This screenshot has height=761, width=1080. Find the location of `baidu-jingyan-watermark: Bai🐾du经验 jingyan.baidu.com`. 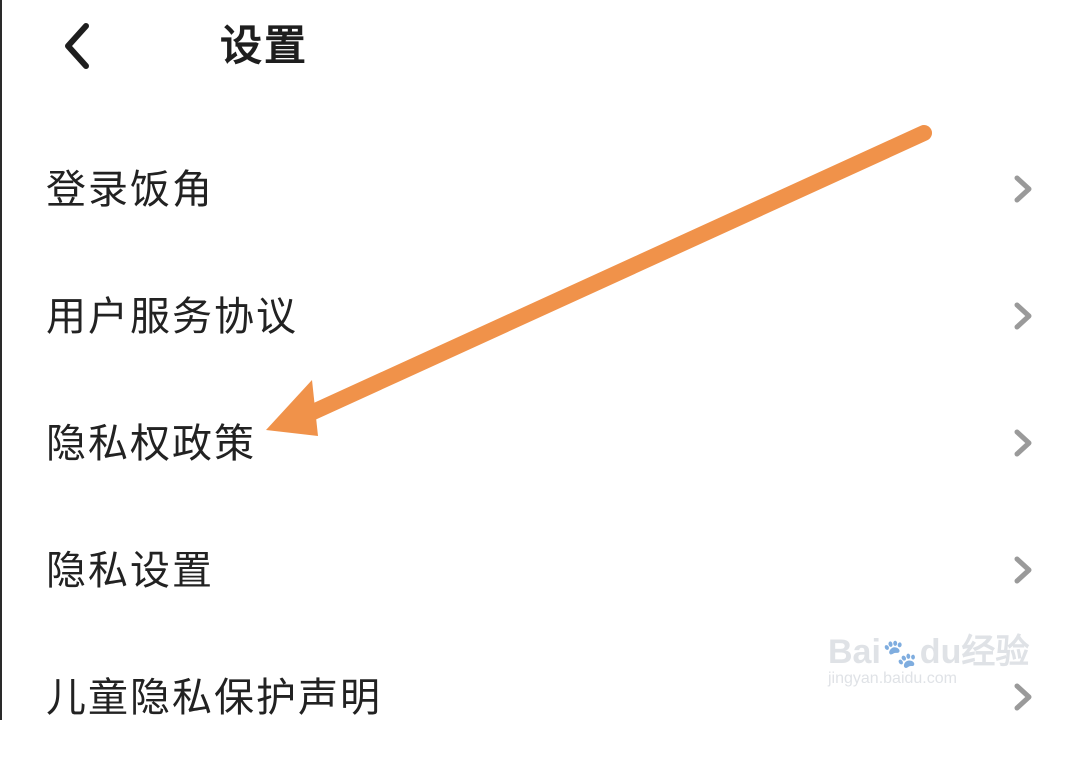

baidu-jingyan-watermark: Bai🐾du经验 jingyan.baidu.com is located at coordinates (928, 649).